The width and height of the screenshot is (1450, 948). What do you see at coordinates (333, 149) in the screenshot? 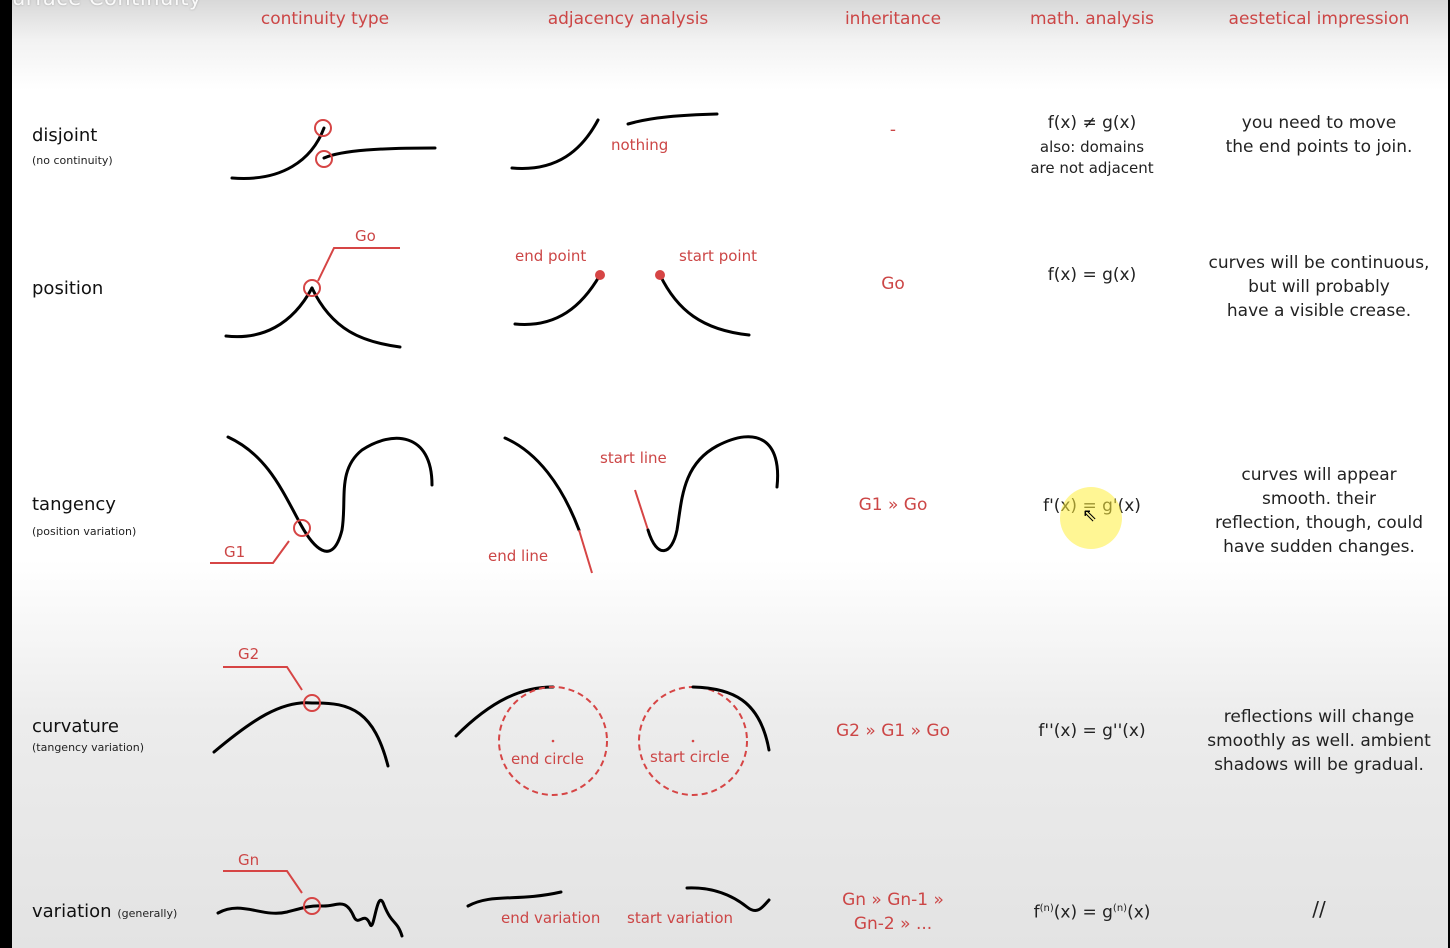
I see `disjoint-continuity-drawing` at bounding box center [333, 149].